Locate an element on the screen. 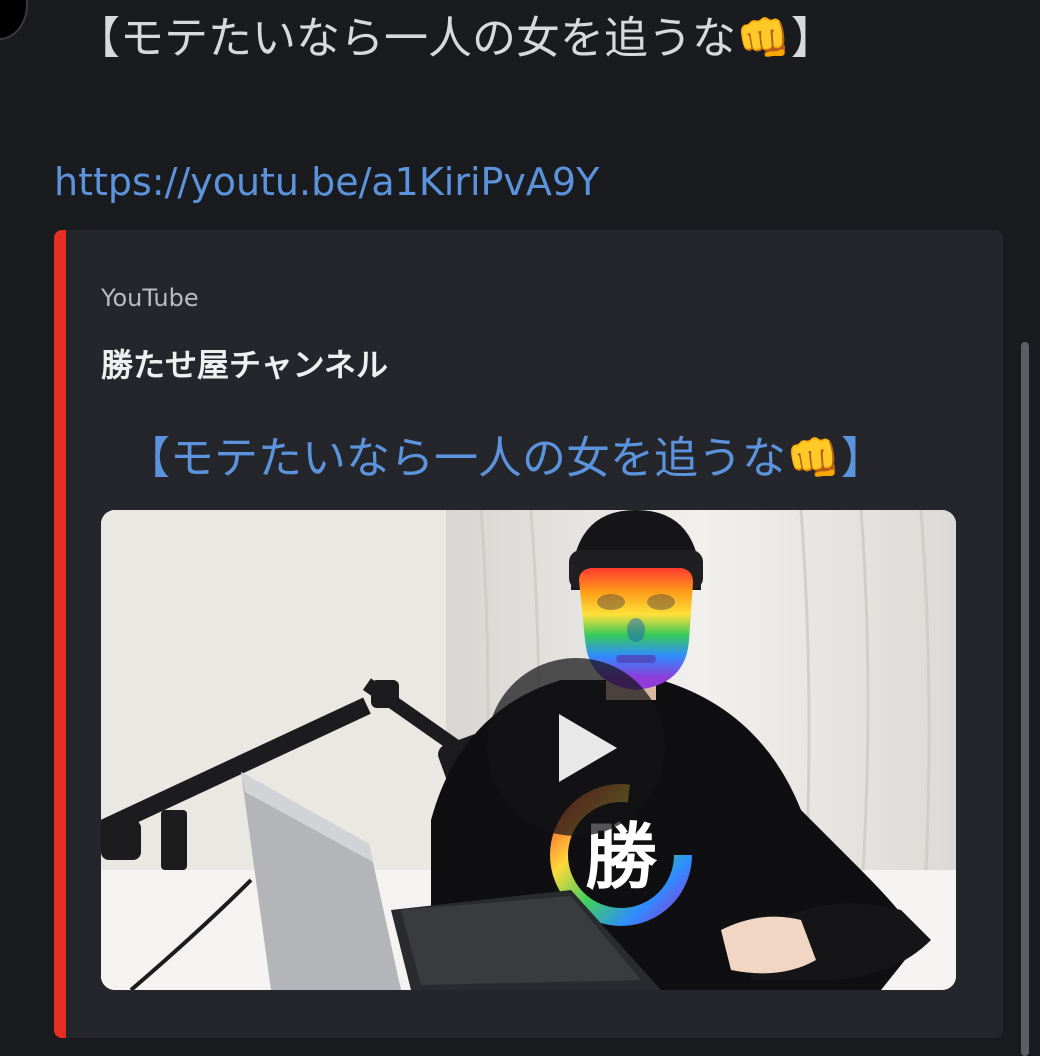  user-avatar is located at coordinates (14, 20).